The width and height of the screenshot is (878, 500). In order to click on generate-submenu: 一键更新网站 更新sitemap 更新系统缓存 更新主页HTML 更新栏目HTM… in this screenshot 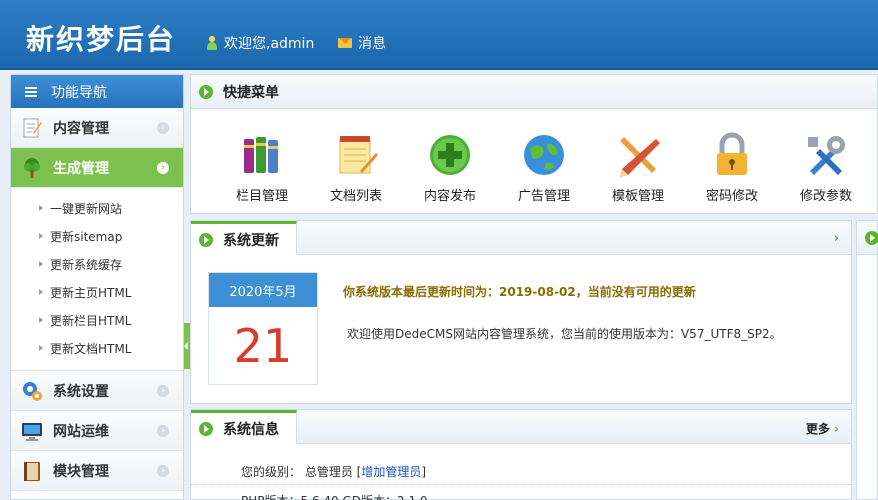, I will do `click(97, 279)`.